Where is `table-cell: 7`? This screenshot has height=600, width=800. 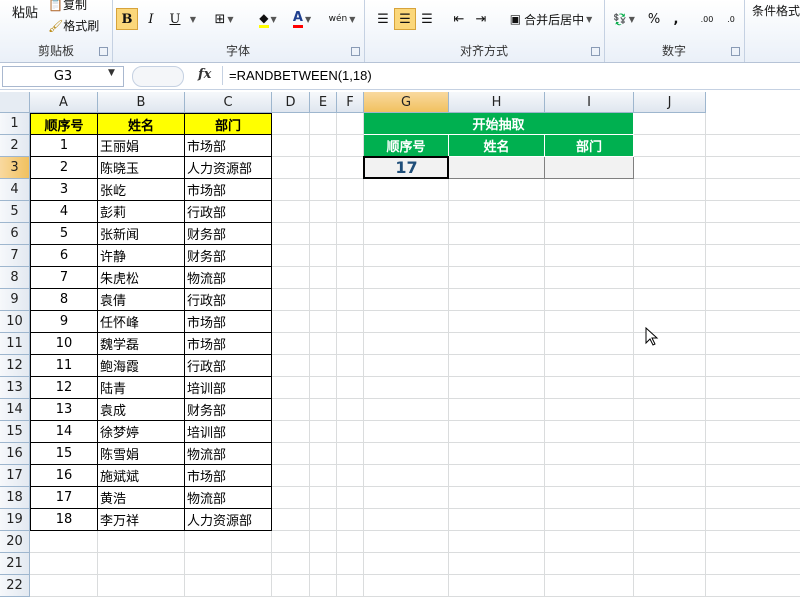 table-cell: 7 is located at coordinates (64, 278).